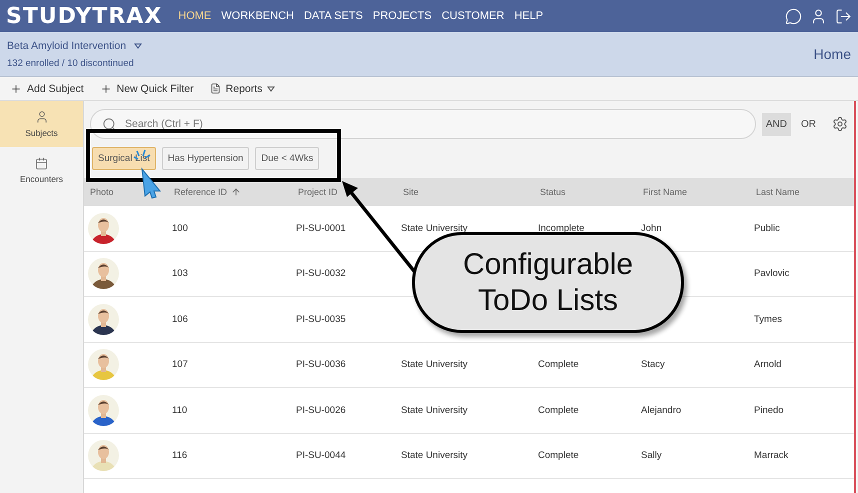 The height and width of the screenshot is (493, 858). I want to click on nav-link: PROJECTS, so click(402, 16).